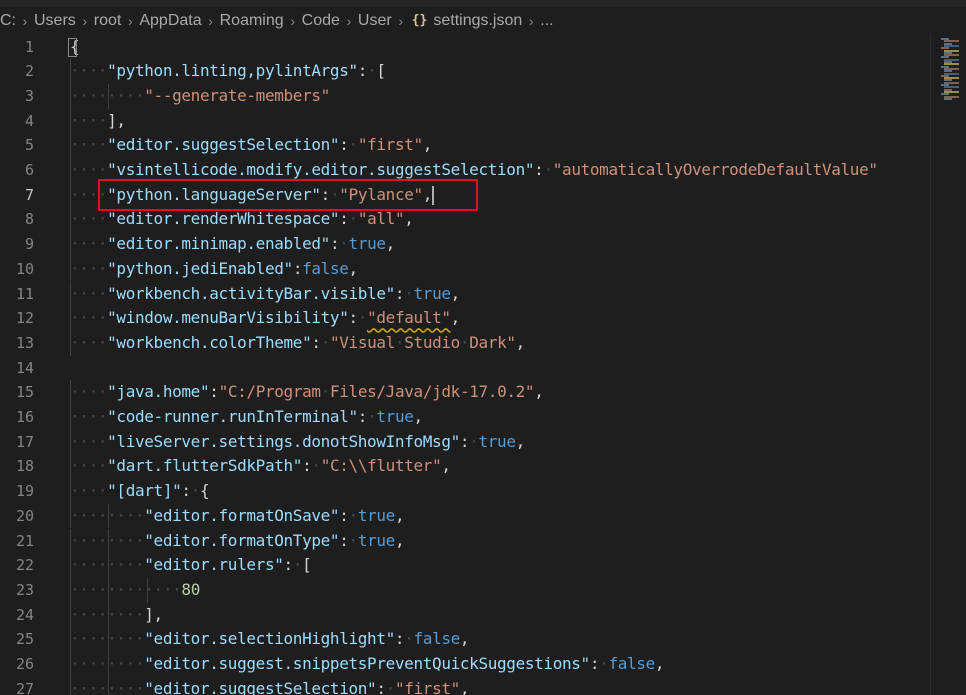 This screenshot has height=695, width=966. Describe the element at coordinates (8, 21) in the screenshot. I see `breadcrumb-item: C:` at that location.